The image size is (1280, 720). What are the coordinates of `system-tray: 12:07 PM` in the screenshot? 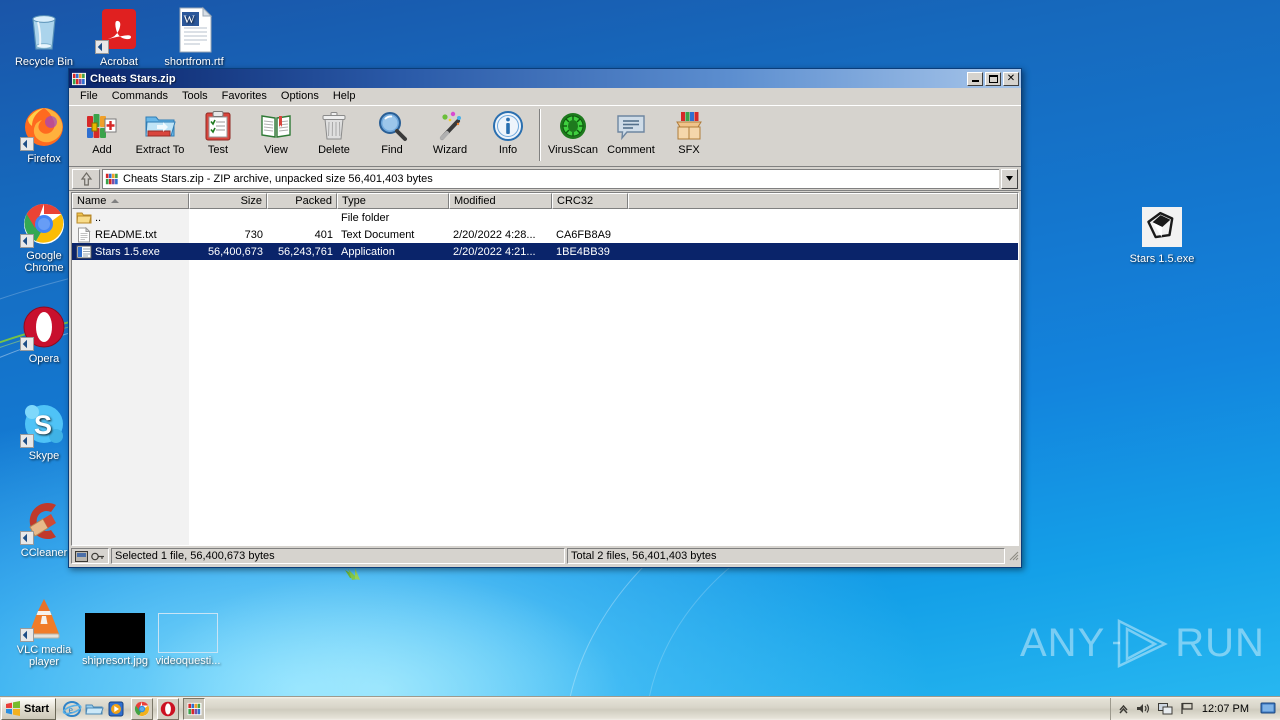 It's located at (1194, 708).